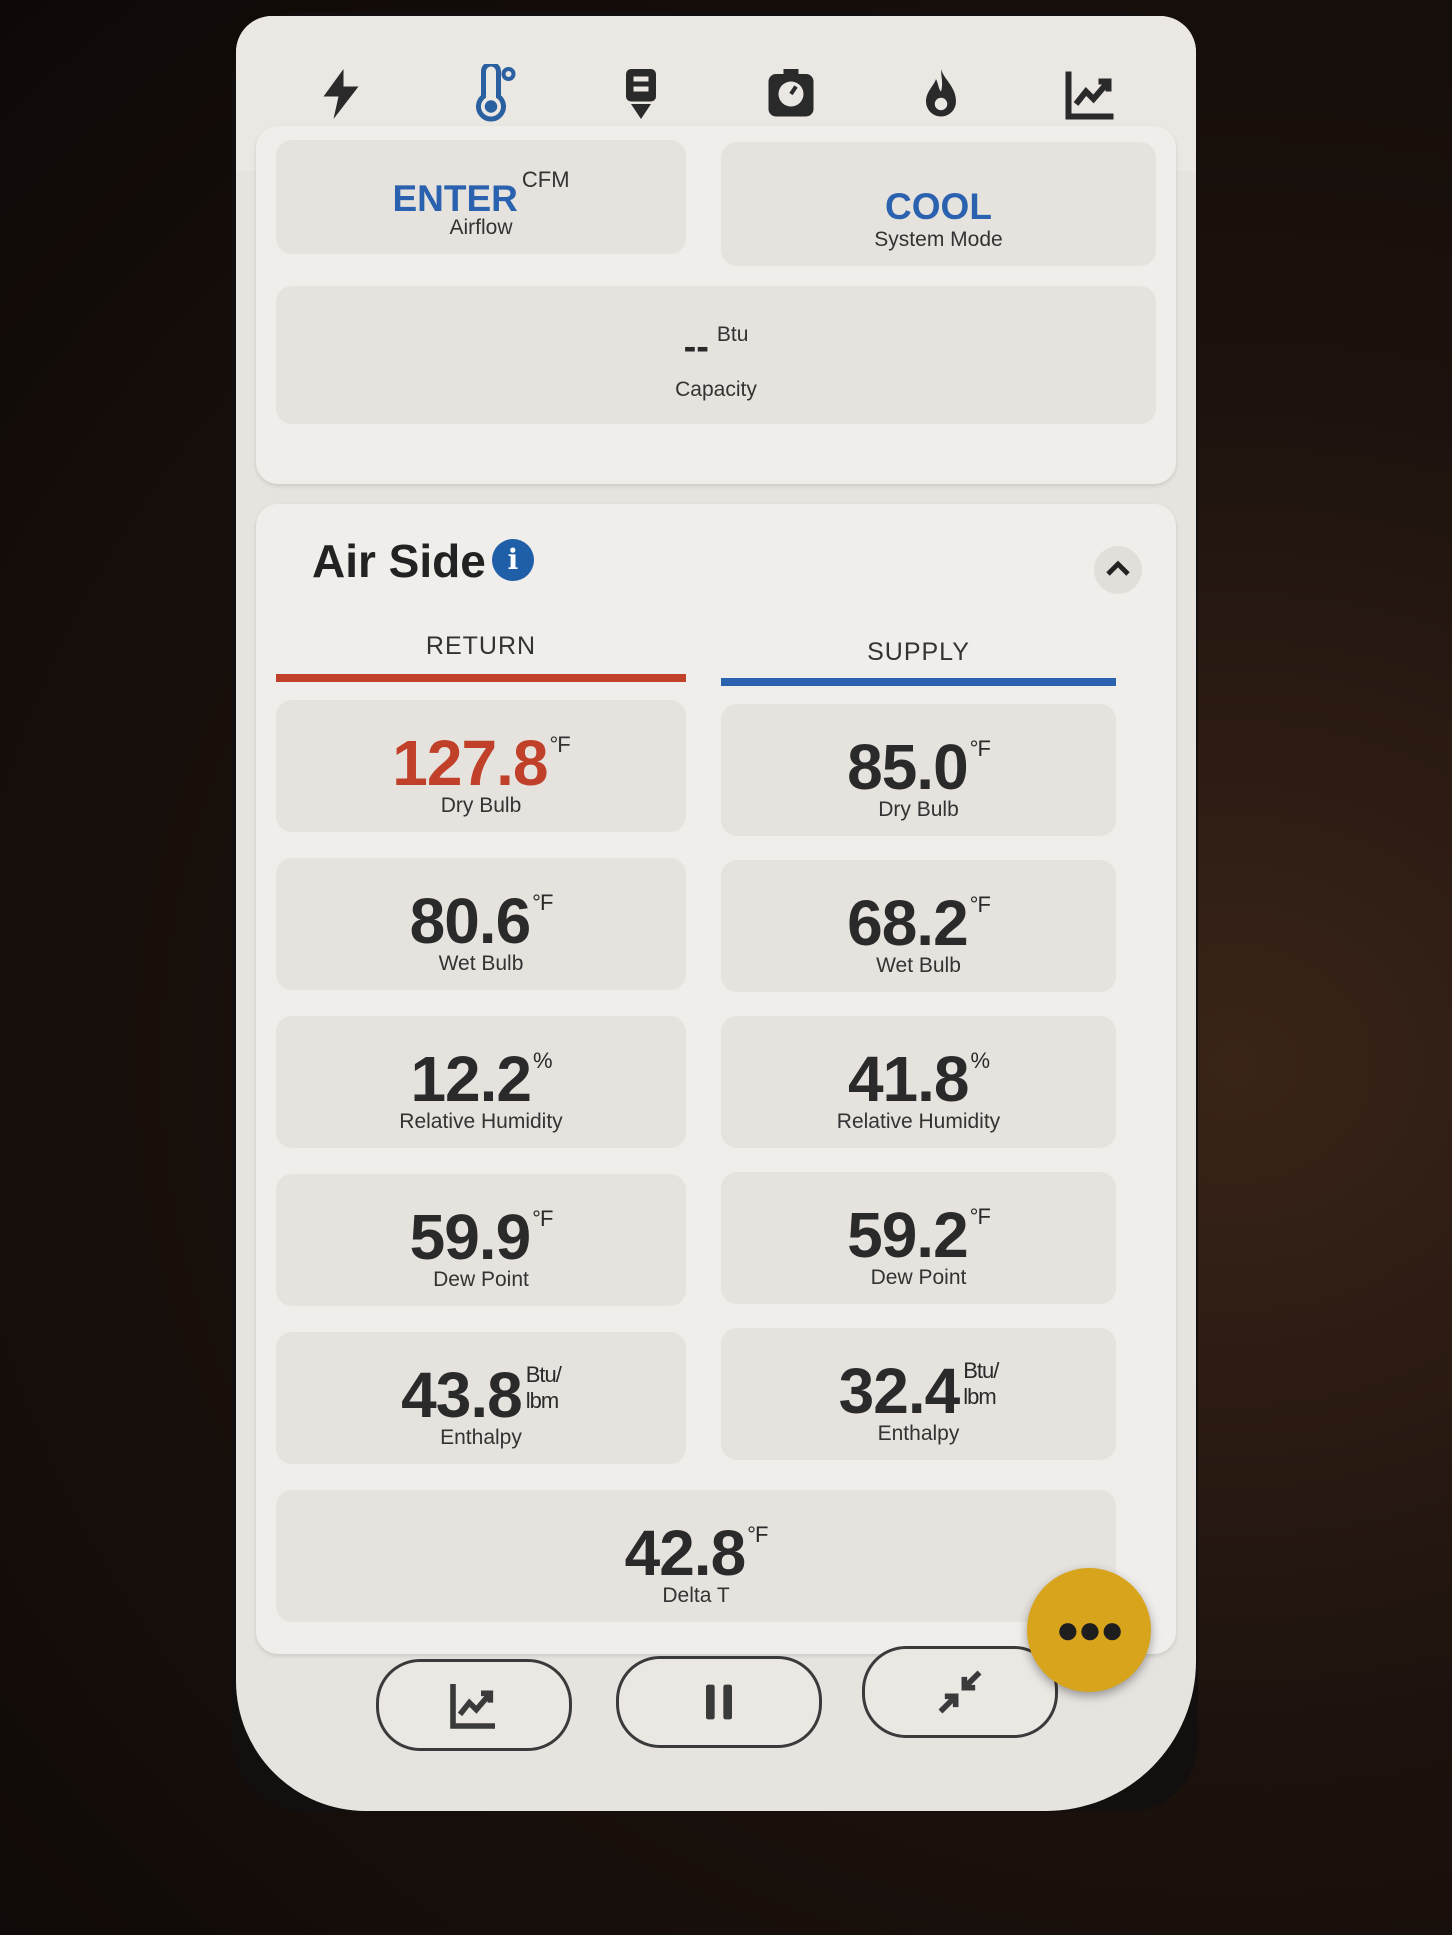  Describe the element at coordinates (470, 1237) in the screenshot. I see `return-dew-point-value: 59.9` at that location.